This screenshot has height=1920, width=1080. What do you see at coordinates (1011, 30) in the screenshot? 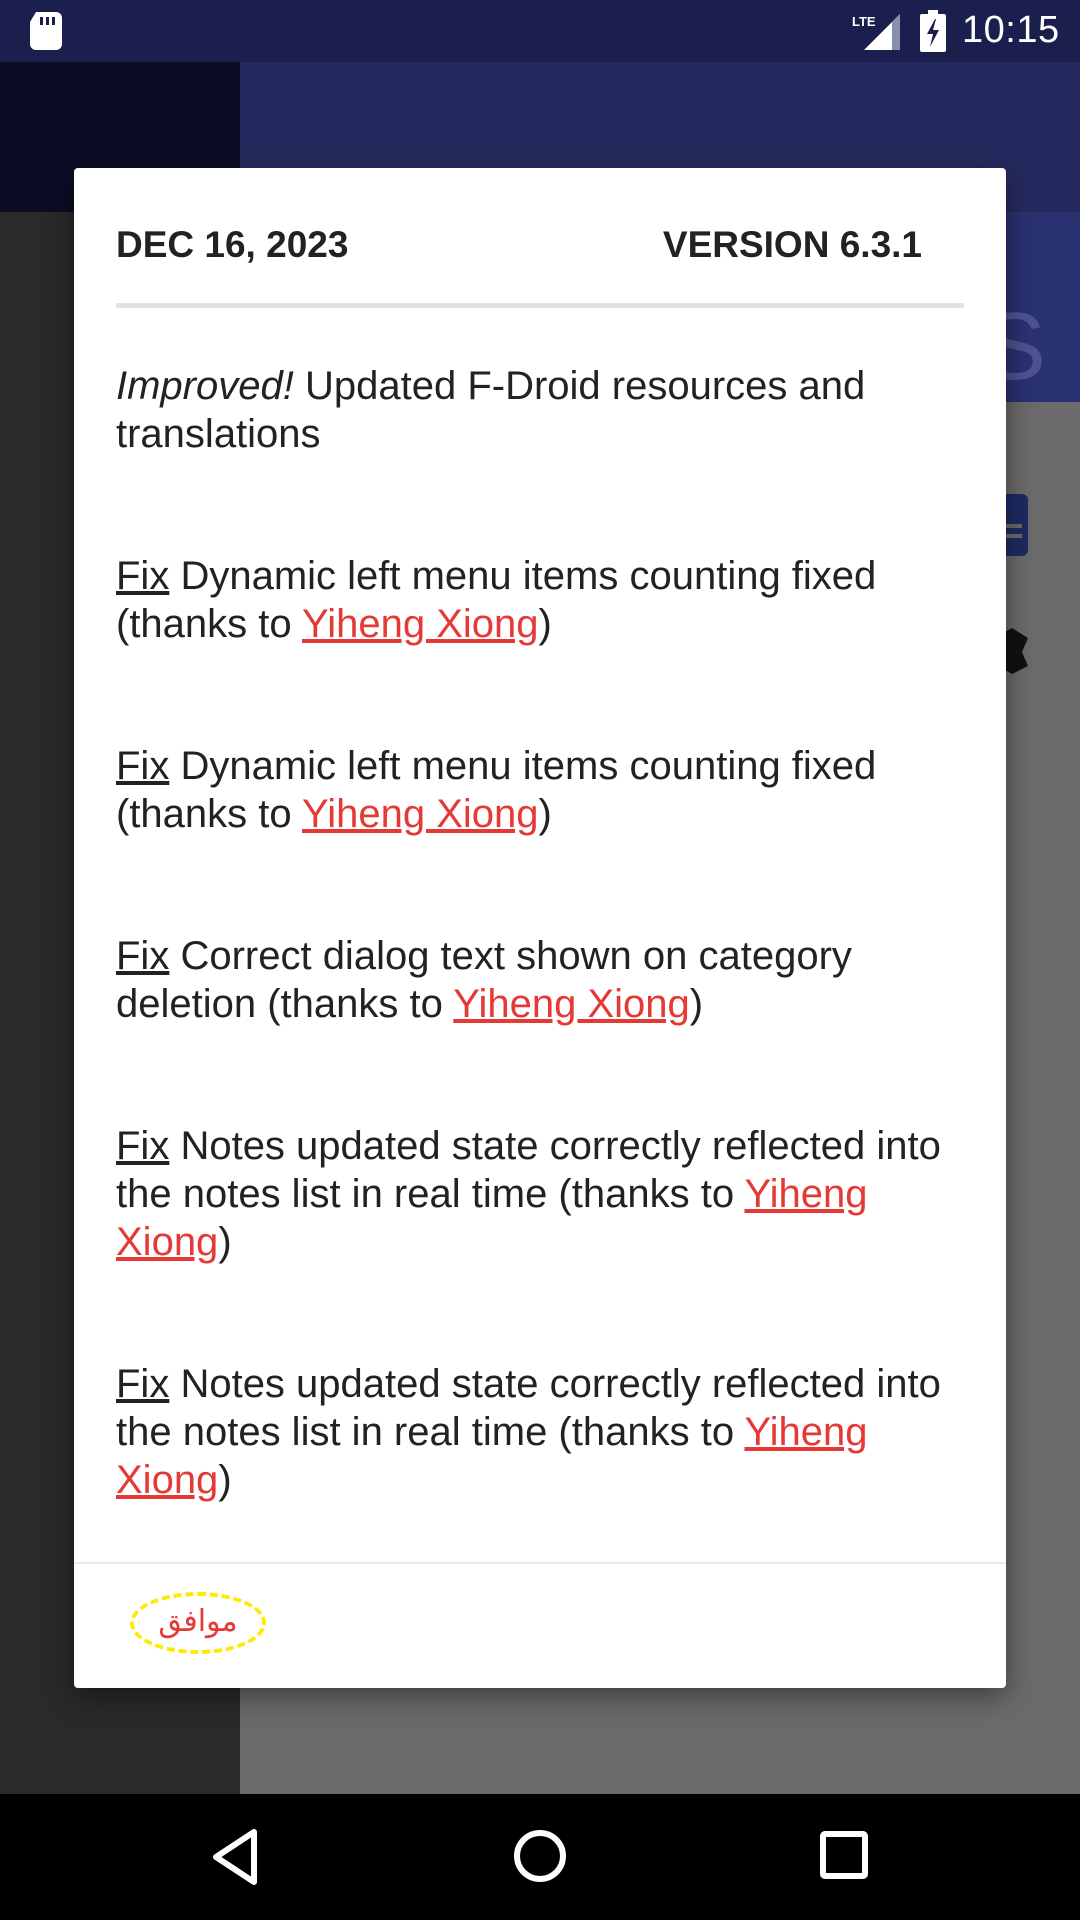
I see `clock: 10:15` at bounding box center [1011, 30].